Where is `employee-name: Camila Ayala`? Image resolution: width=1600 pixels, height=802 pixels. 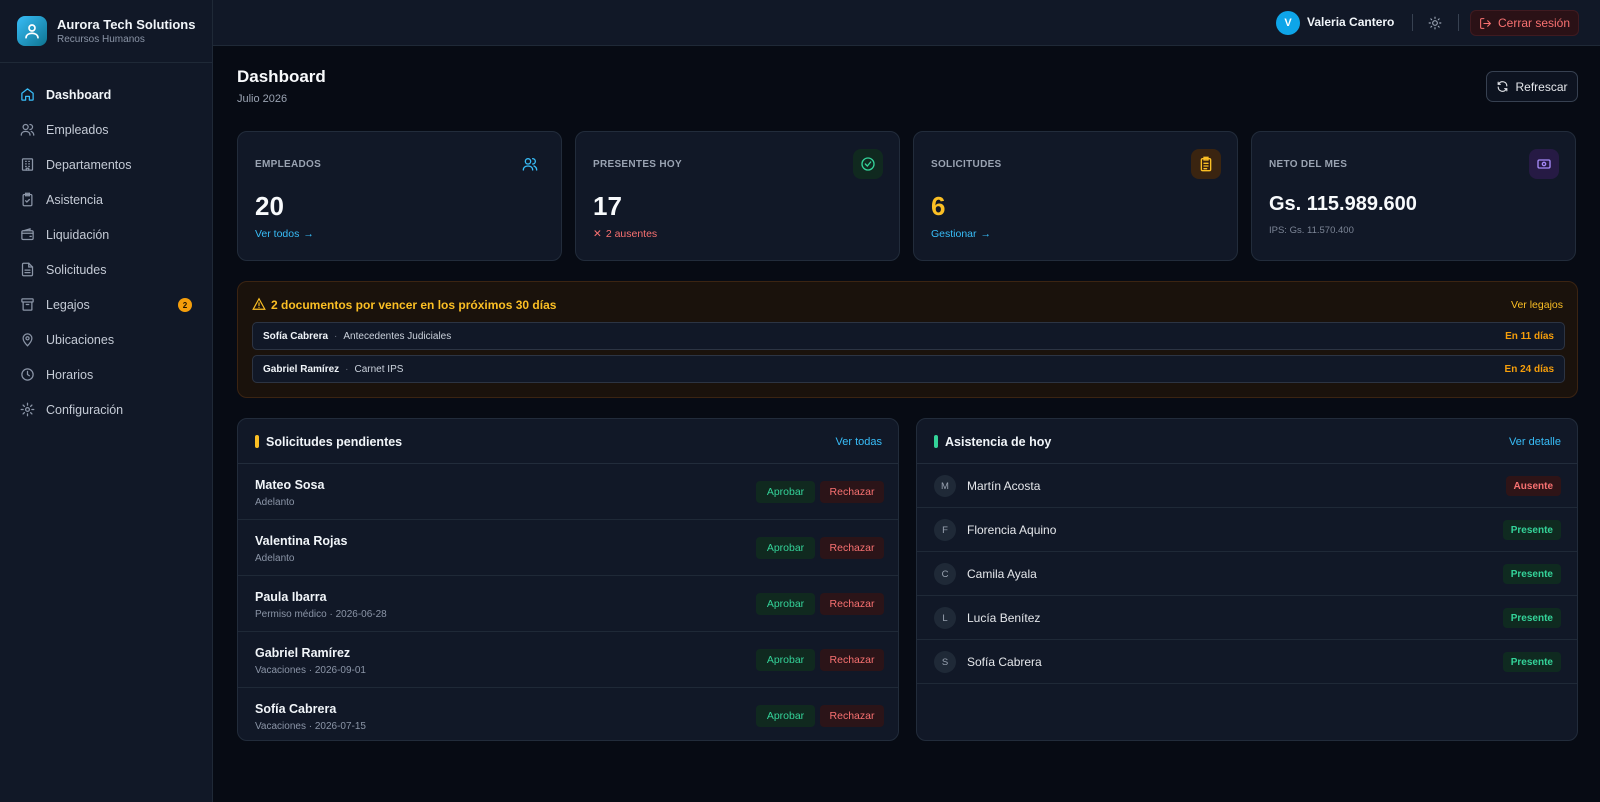 employee-name: Camila Ayala is located at coordinates (1002, 574).